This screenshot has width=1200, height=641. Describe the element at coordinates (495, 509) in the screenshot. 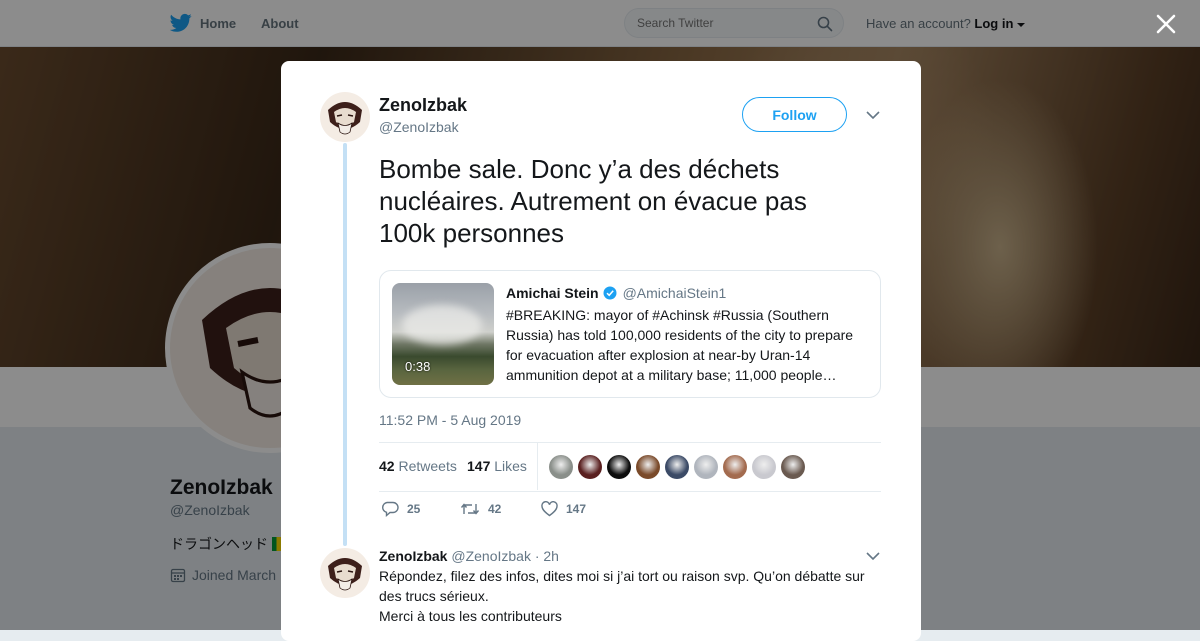

I see `retweet-count: 42` at that location.